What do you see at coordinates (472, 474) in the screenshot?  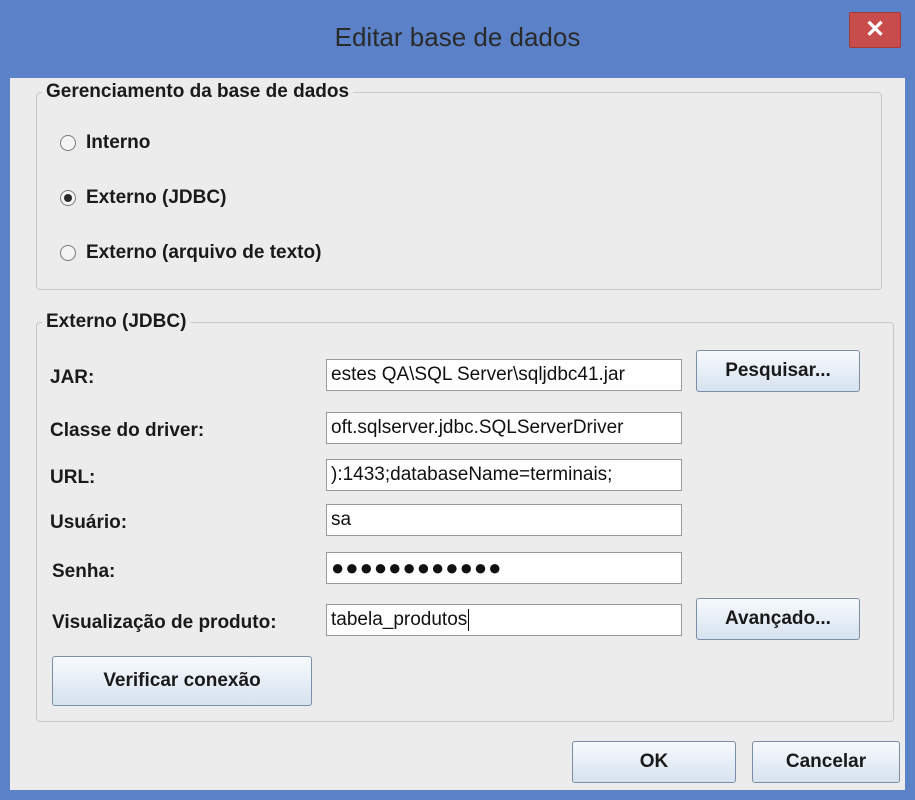 I see `url-value: ):1433;databaseName=terminais;` at bounding box center [472, 474].